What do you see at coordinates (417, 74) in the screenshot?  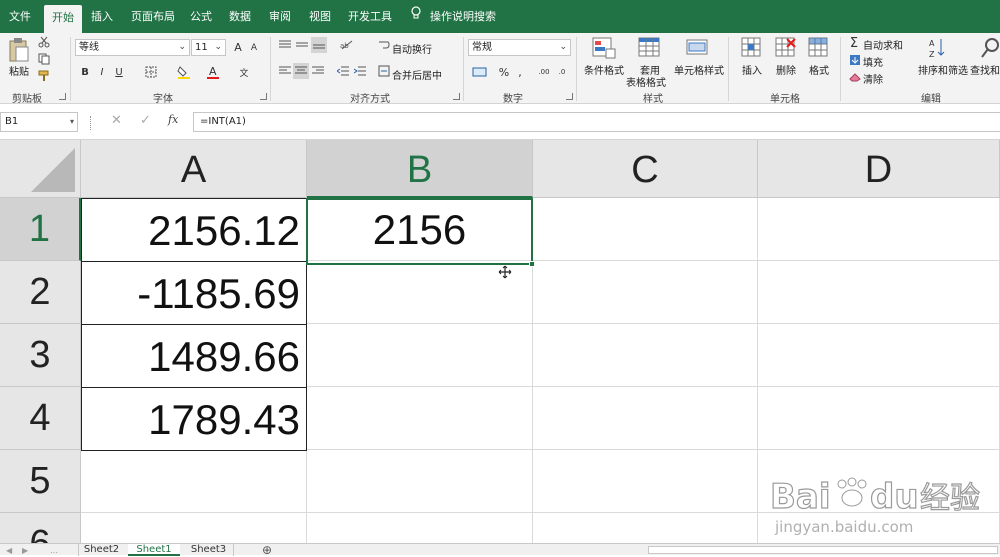 I see `merge-center-button: 合并后居中` at bounding box center [417, 74].